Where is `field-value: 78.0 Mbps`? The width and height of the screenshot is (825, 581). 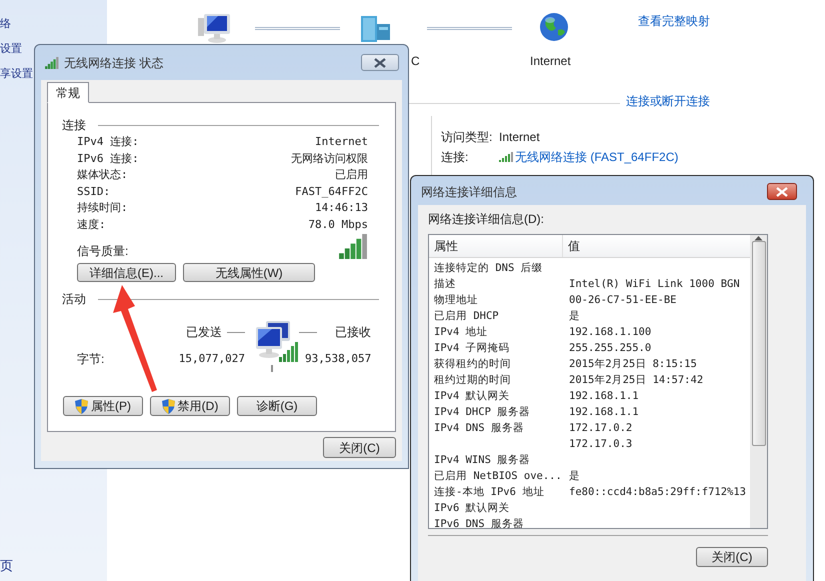 field-value: 78.0 Mbps is located at coordinates (337, 224).